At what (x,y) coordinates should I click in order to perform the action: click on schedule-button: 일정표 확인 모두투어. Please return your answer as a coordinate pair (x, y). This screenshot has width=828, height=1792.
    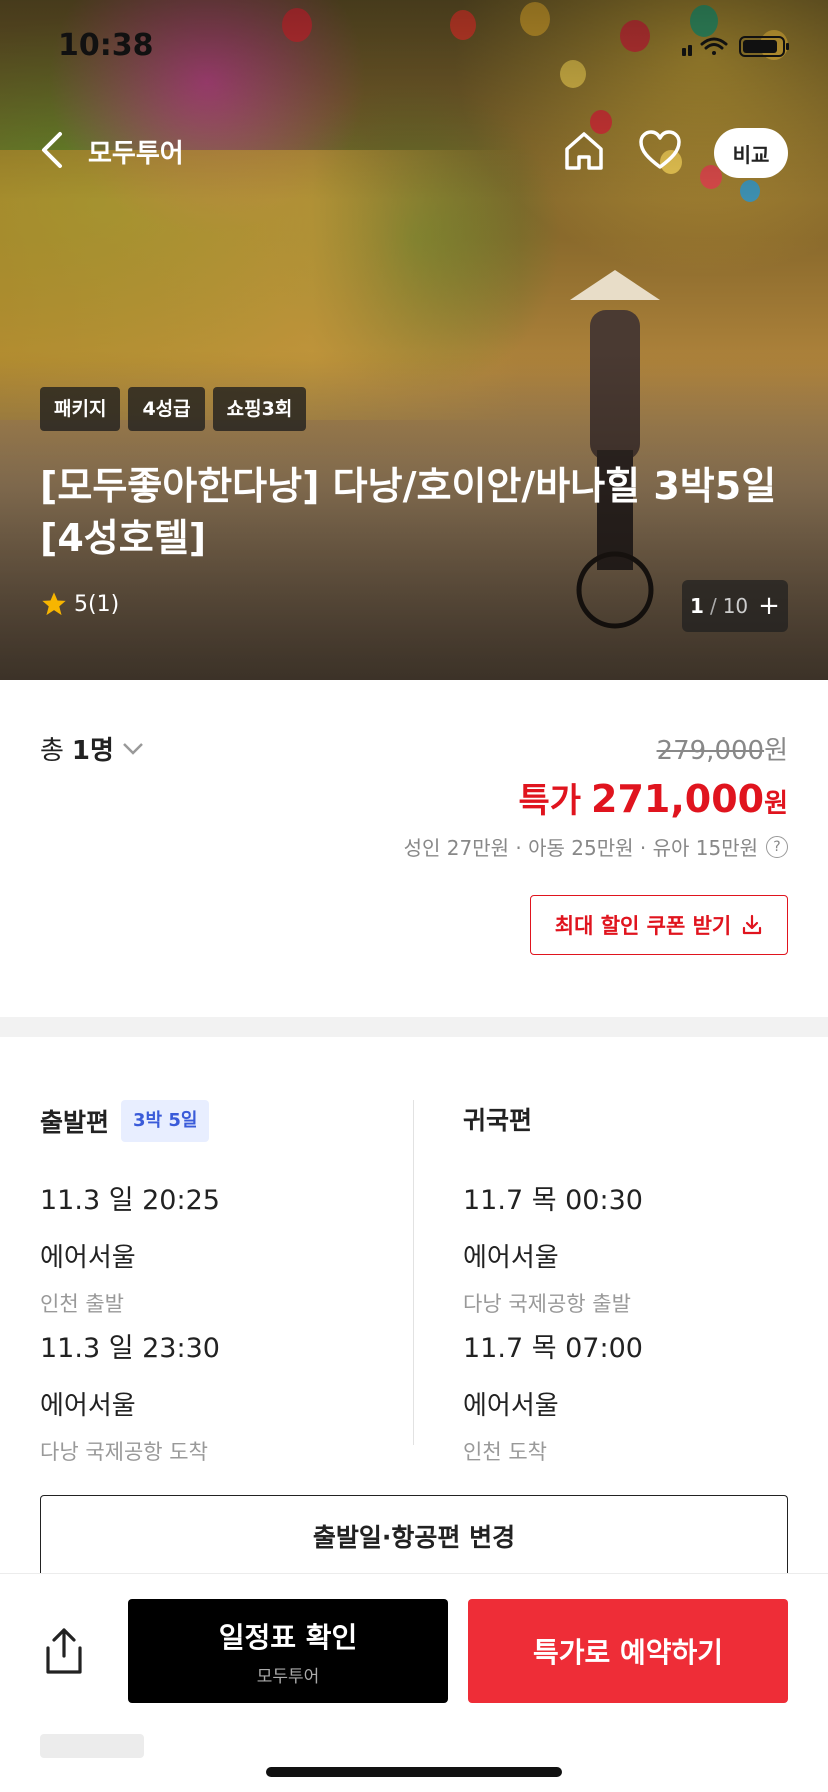
    Looking at the image, I should click on (288, 1651).